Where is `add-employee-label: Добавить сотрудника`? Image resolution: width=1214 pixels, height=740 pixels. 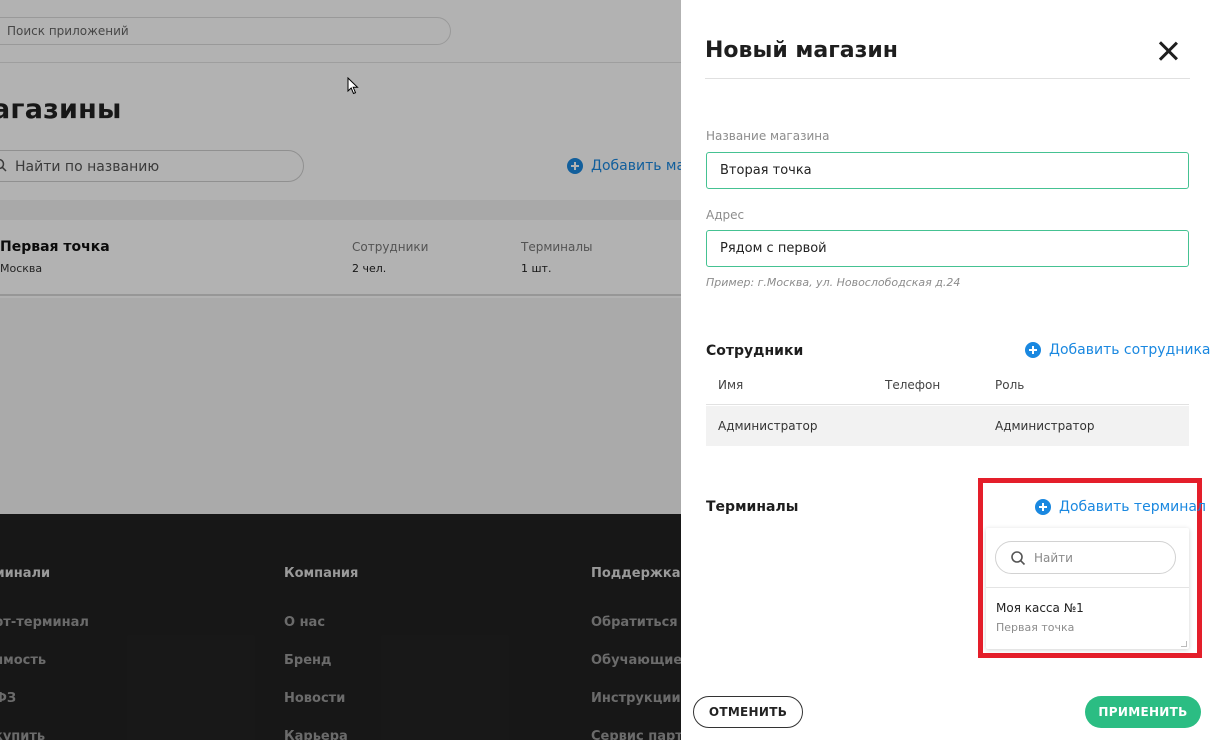 add-employee-label: Добавить сотрудника is located at coordinates (1130, 350).